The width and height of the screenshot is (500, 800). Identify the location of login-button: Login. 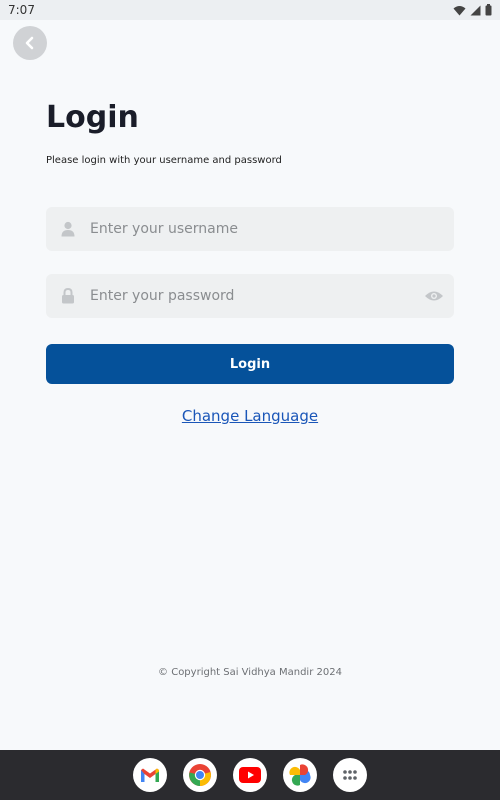
(250, 364).